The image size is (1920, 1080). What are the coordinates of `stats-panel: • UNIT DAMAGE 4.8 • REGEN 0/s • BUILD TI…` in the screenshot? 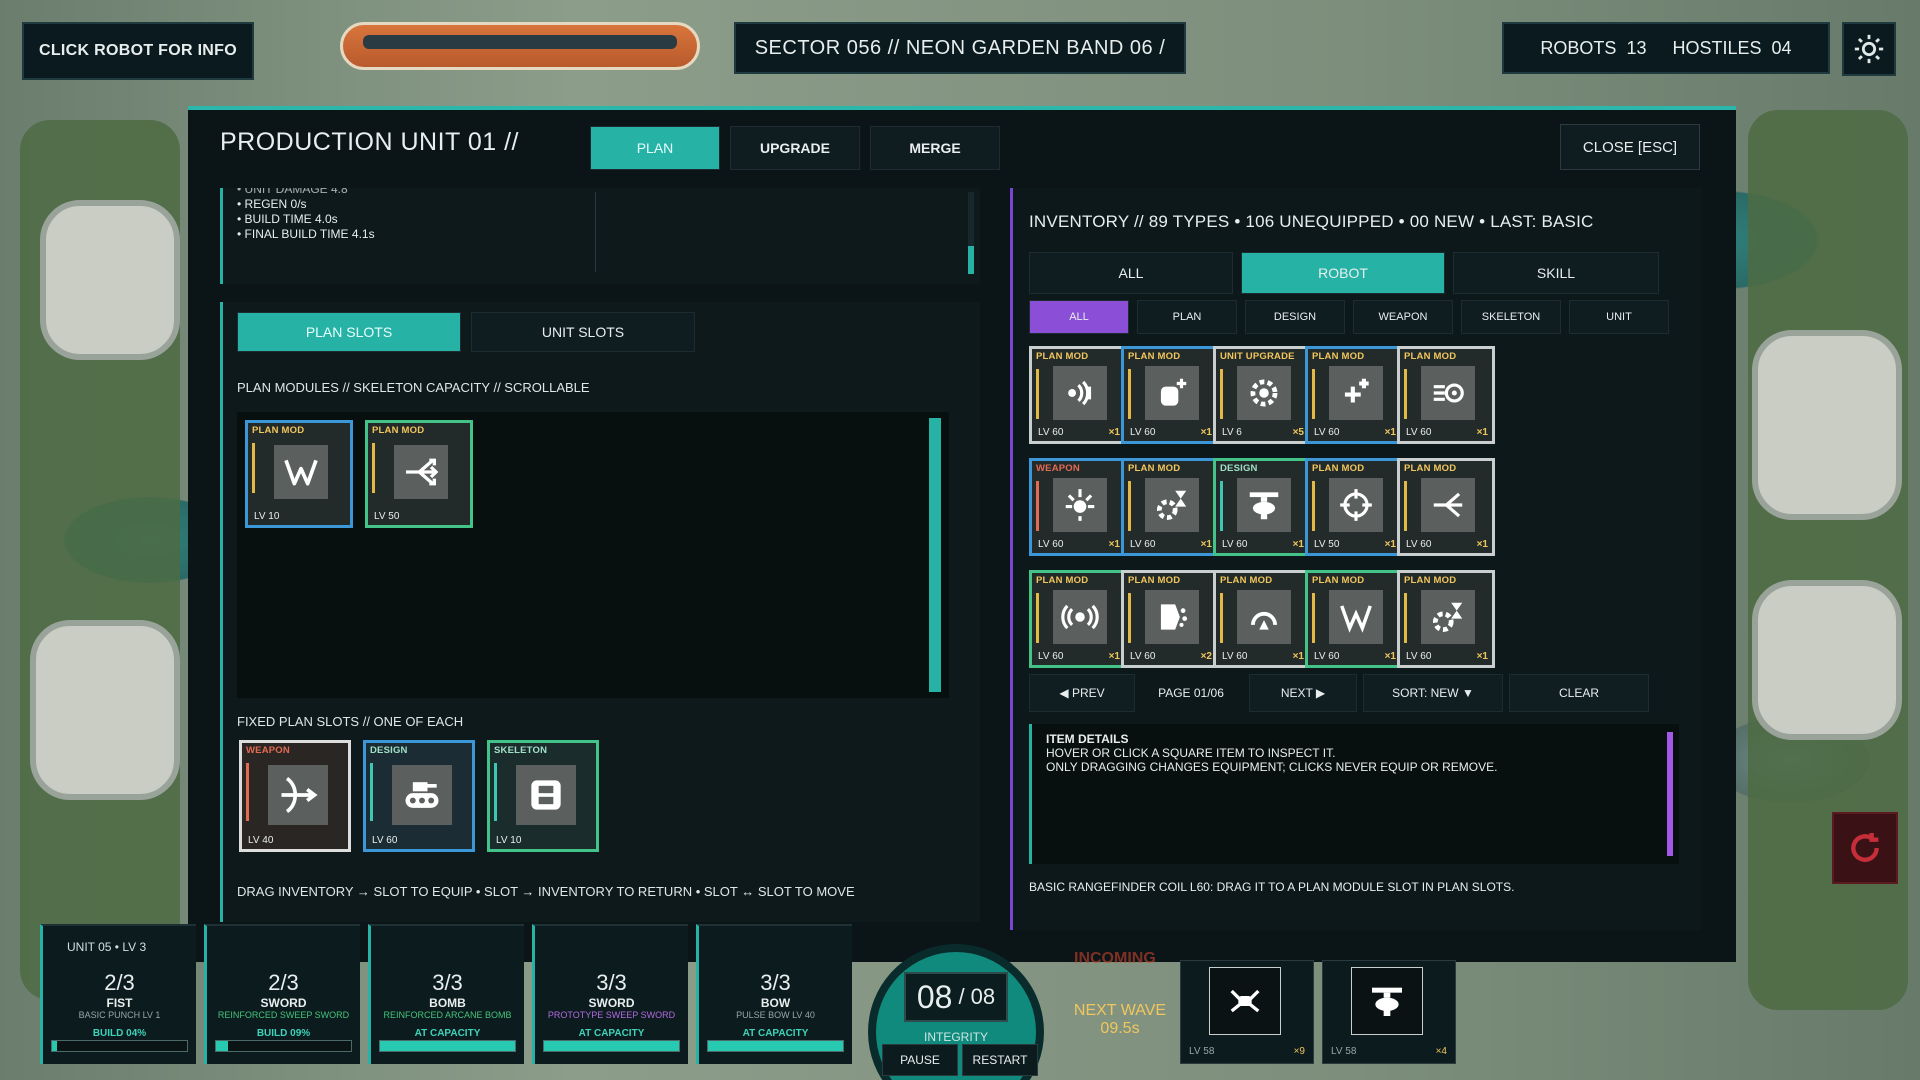 It's located at (600, 236).